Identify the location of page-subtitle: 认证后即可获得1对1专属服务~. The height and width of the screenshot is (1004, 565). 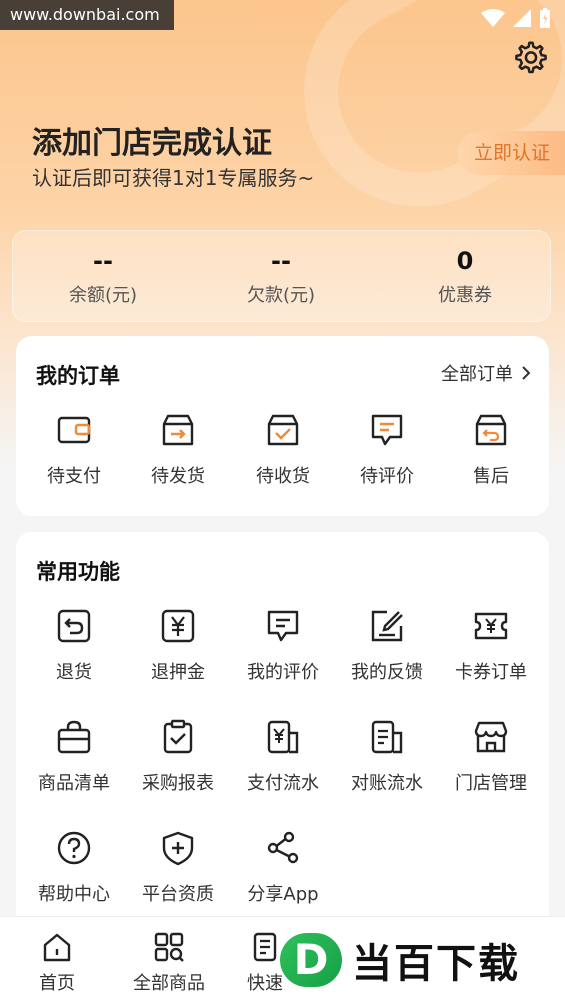
(173, 178).